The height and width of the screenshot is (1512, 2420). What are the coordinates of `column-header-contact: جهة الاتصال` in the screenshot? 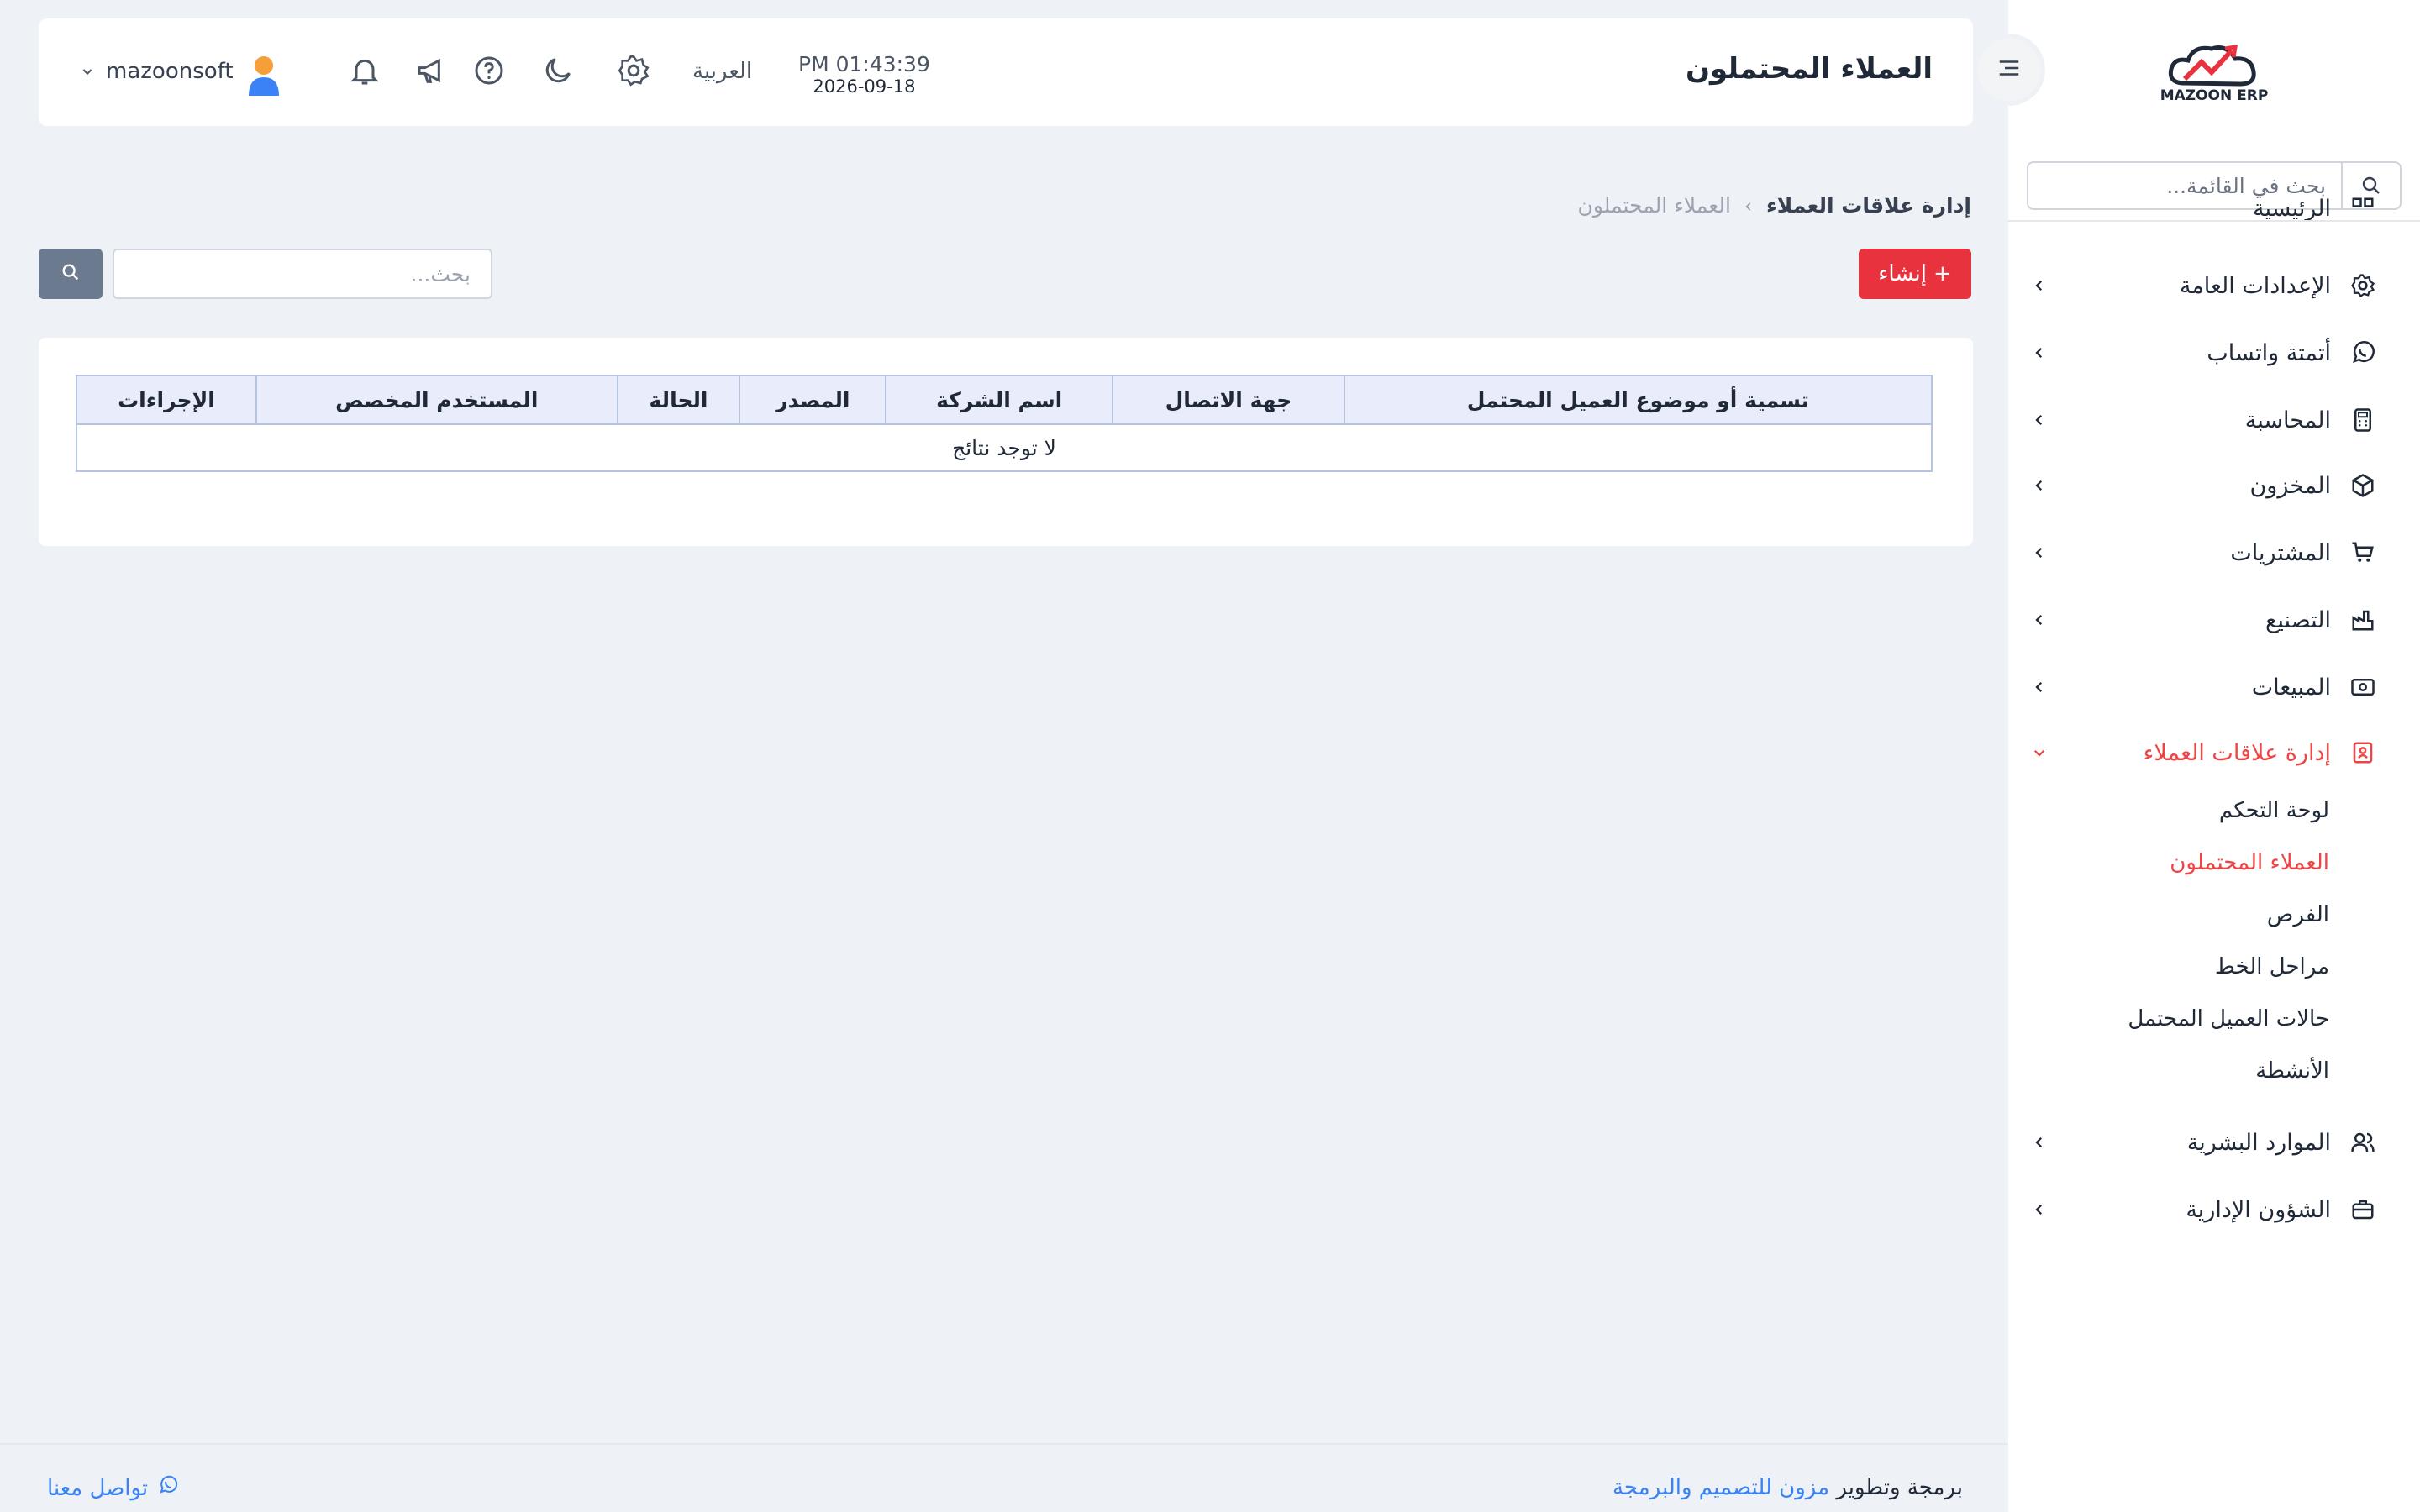 It's located at (1228, 400).